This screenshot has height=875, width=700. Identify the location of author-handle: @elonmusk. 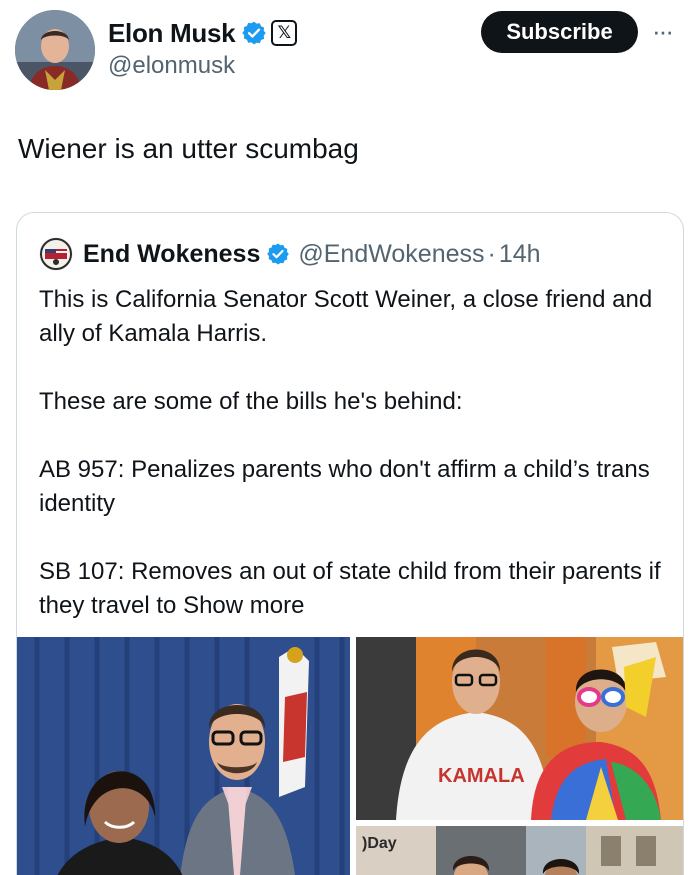
(171, 66).